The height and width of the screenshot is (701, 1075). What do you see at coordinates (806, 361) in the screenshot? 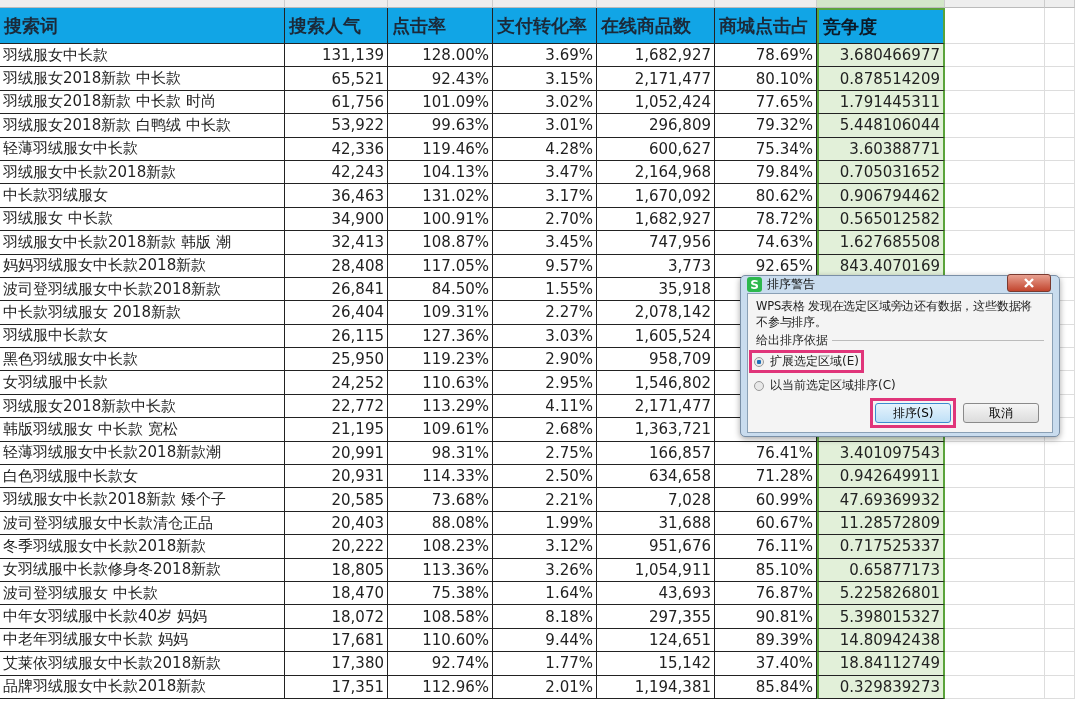
I see `radio-option: 扩展选定区域(E)` at bounding box center [806, 361].